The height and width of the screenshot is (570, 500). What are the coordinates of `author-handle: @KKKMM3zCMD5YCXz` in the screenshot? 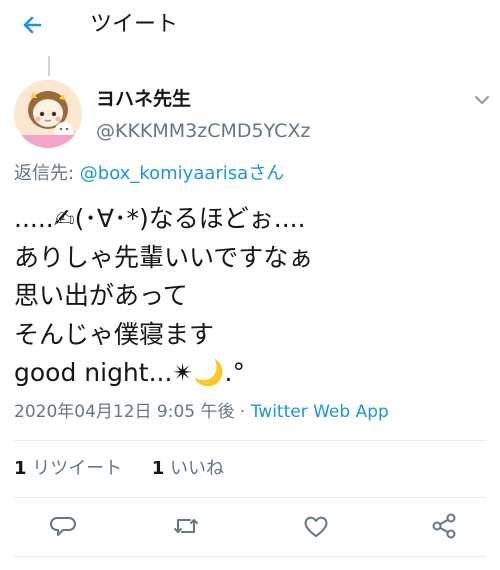 It's located at (203, 131).